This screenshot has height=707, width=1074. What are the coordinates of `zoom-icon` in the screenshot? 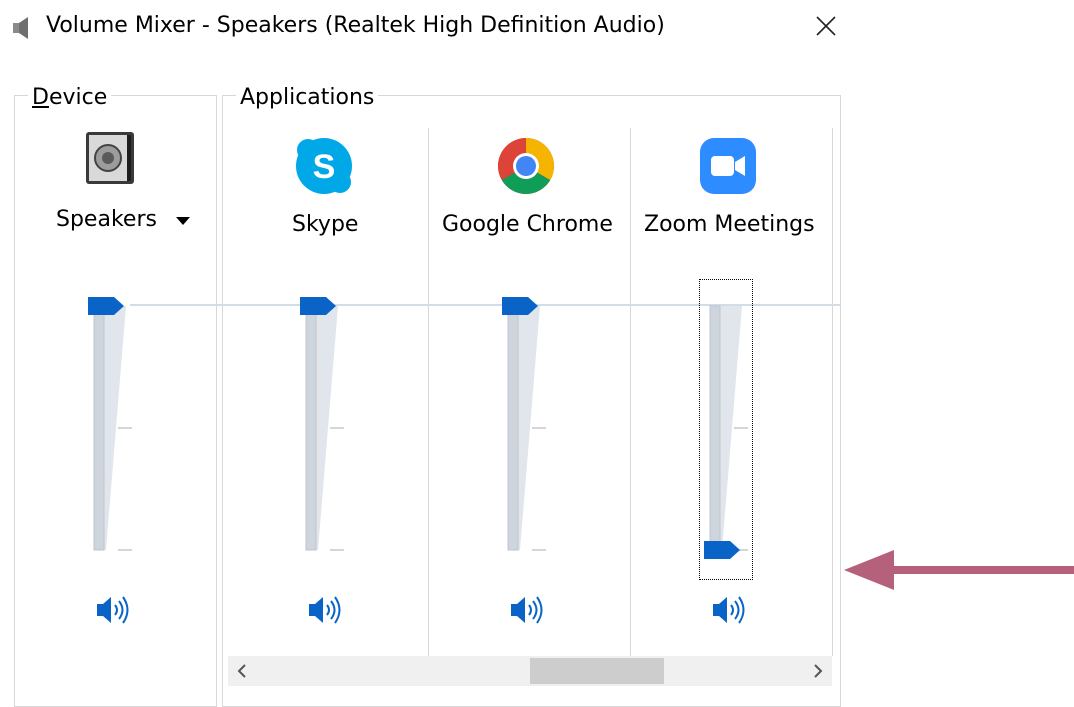 It's located at (728, 166).